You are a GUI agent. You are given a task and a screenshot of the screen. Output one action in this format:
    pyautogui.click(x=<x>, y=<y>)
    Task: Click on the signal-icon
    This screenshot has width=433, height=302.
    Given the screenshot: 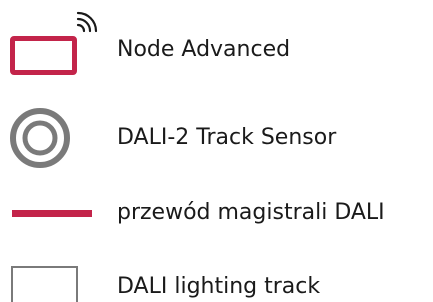 What is the action you would take?
    pyautogui.click(x=87, y=22)
    